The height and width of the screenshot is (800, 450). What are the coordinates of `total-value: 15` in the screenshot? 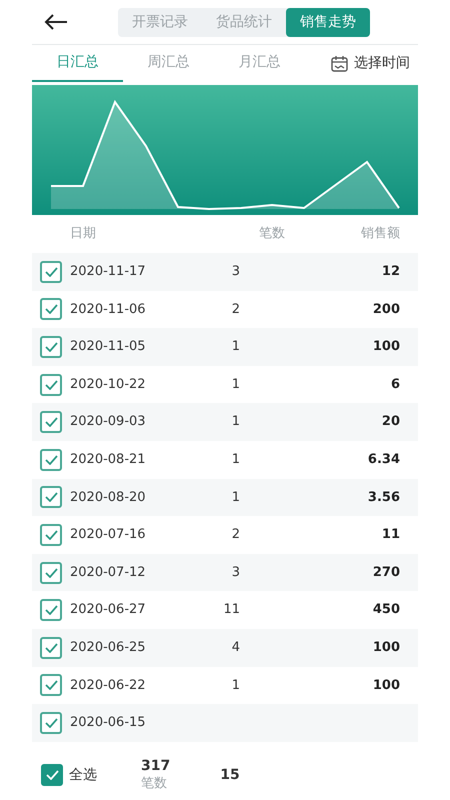 It's located at (230, 775).